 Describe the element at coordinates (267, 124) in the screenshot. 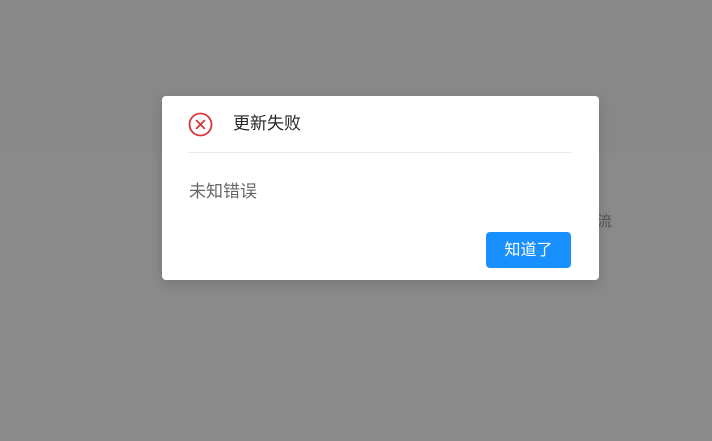

I see `dialog-title: 更新失败` at that location.